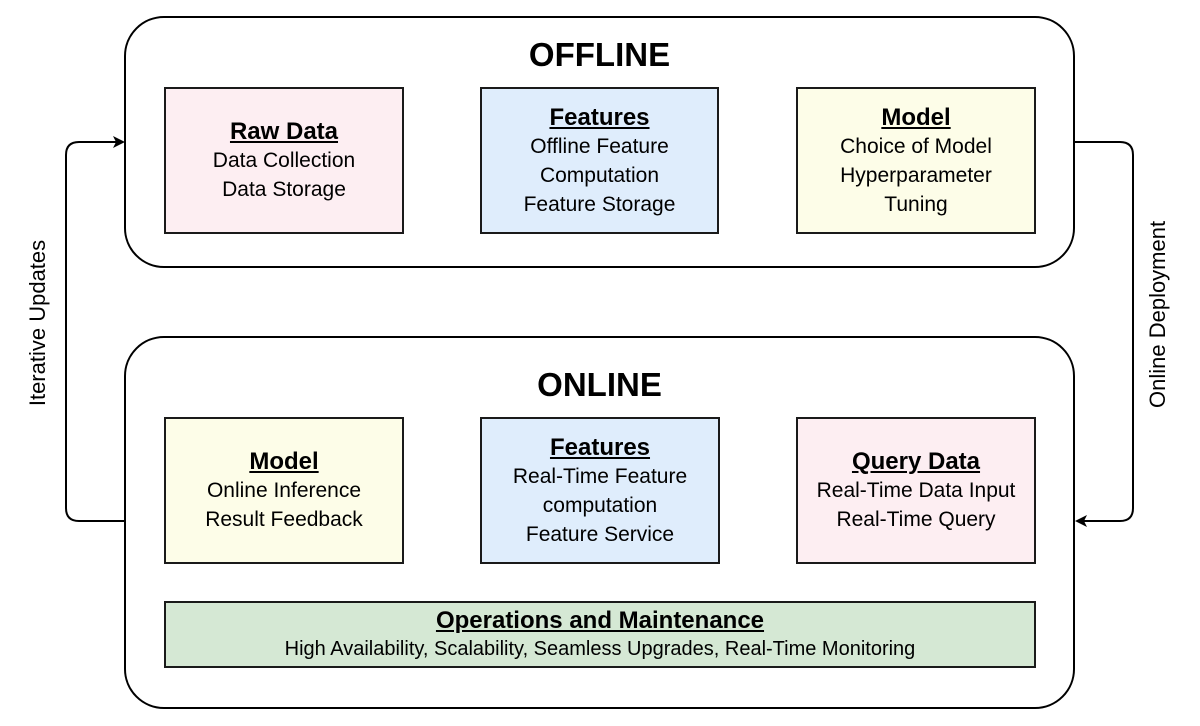  What do you see at coordinates (284, 519) in the screenshot?
I see `box-line: Result Feedback` at bounding box center [284, 519].